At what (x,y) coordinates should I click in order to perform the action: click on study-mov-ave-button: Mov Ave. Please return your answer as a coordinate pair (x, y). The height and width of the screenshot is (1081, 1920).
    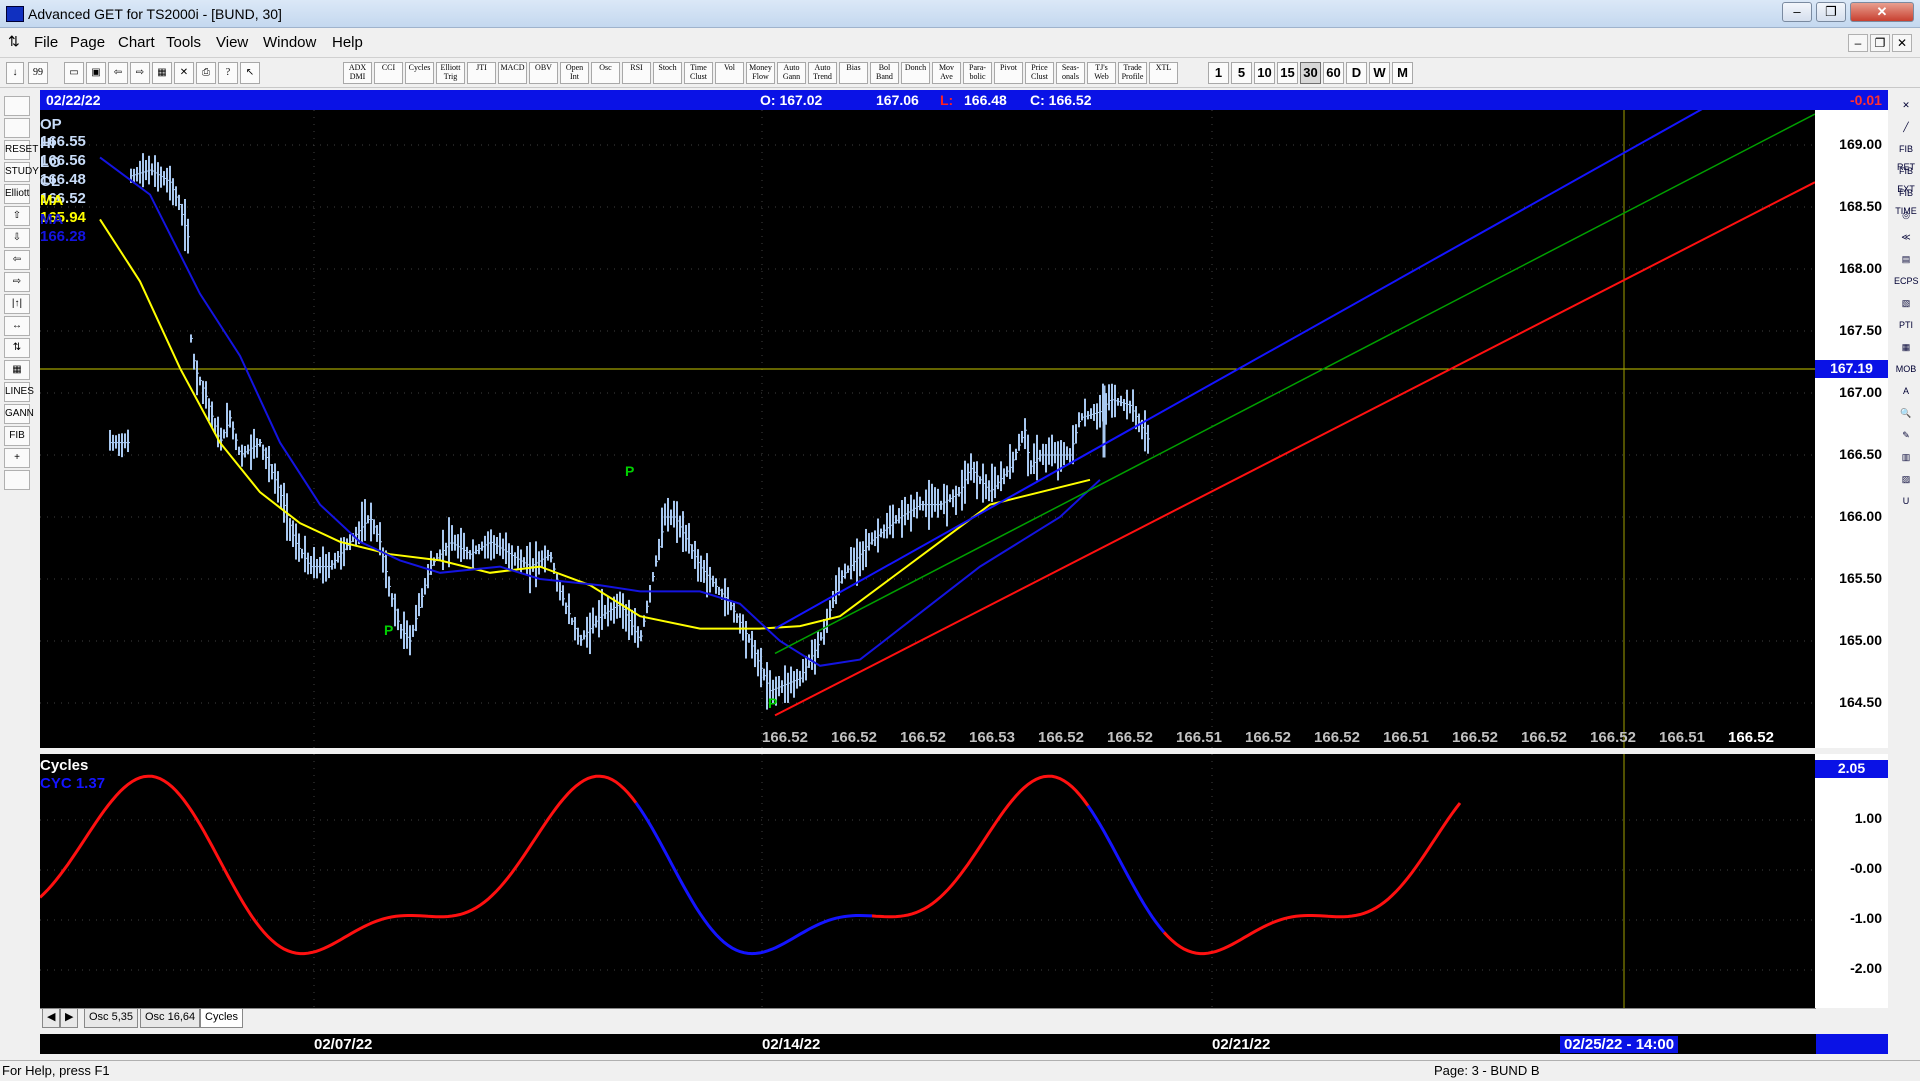
    Looking at the image, I should click on (946, 73).